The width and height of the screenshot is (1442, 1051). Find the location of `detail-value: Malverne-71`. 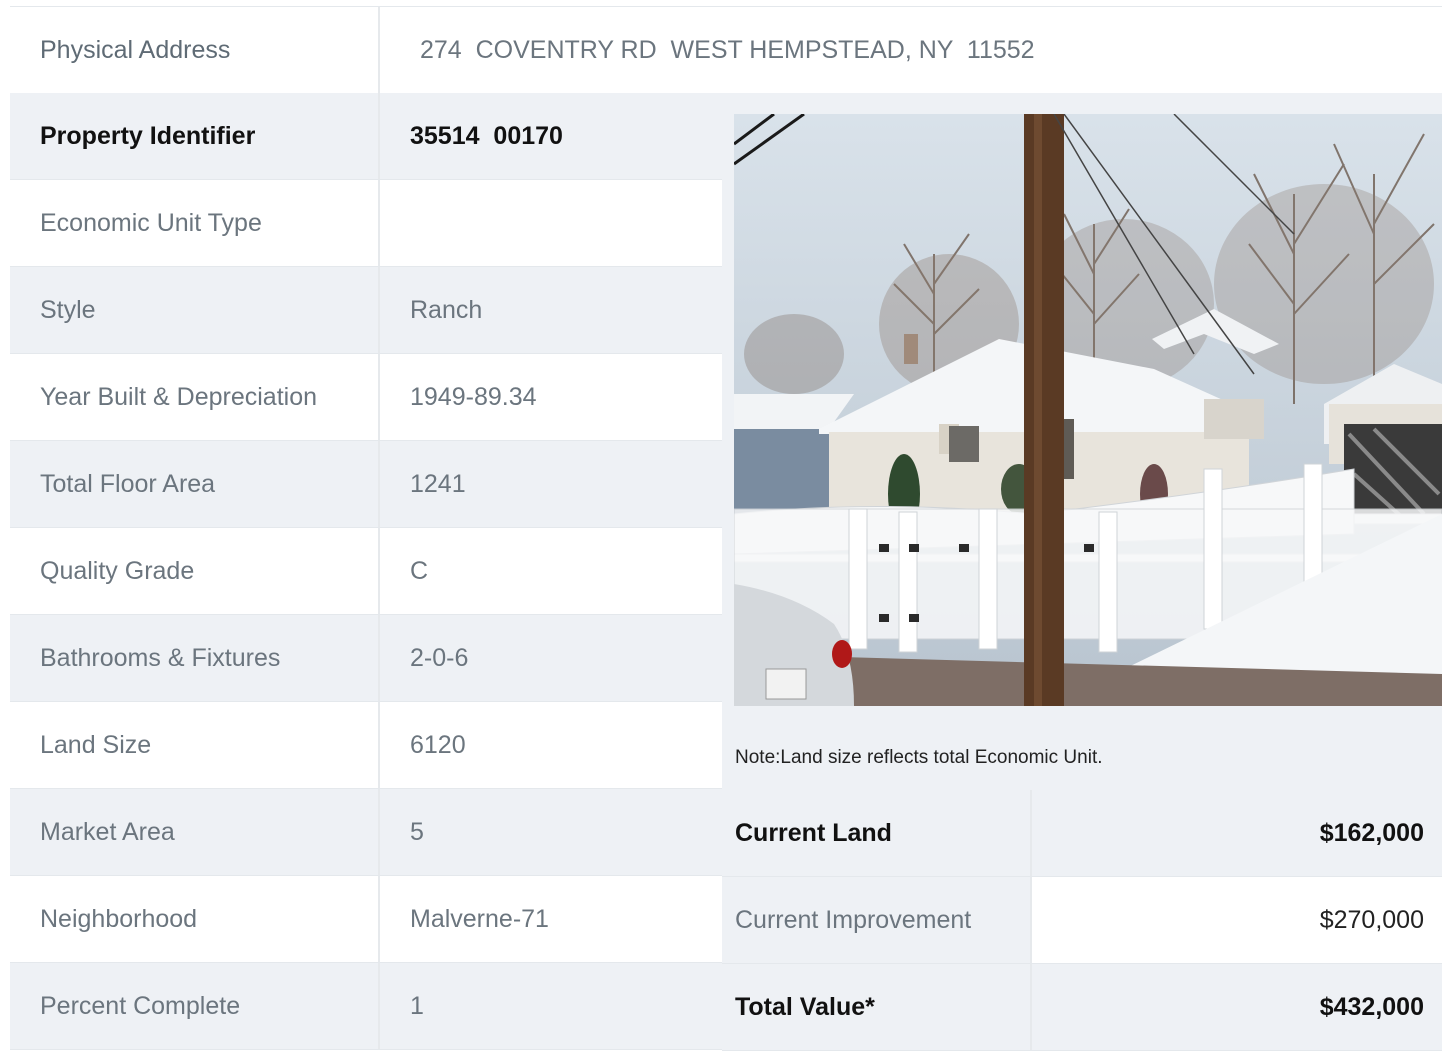

detail-value: Malverne-71 is located at coordinates (479, 918).